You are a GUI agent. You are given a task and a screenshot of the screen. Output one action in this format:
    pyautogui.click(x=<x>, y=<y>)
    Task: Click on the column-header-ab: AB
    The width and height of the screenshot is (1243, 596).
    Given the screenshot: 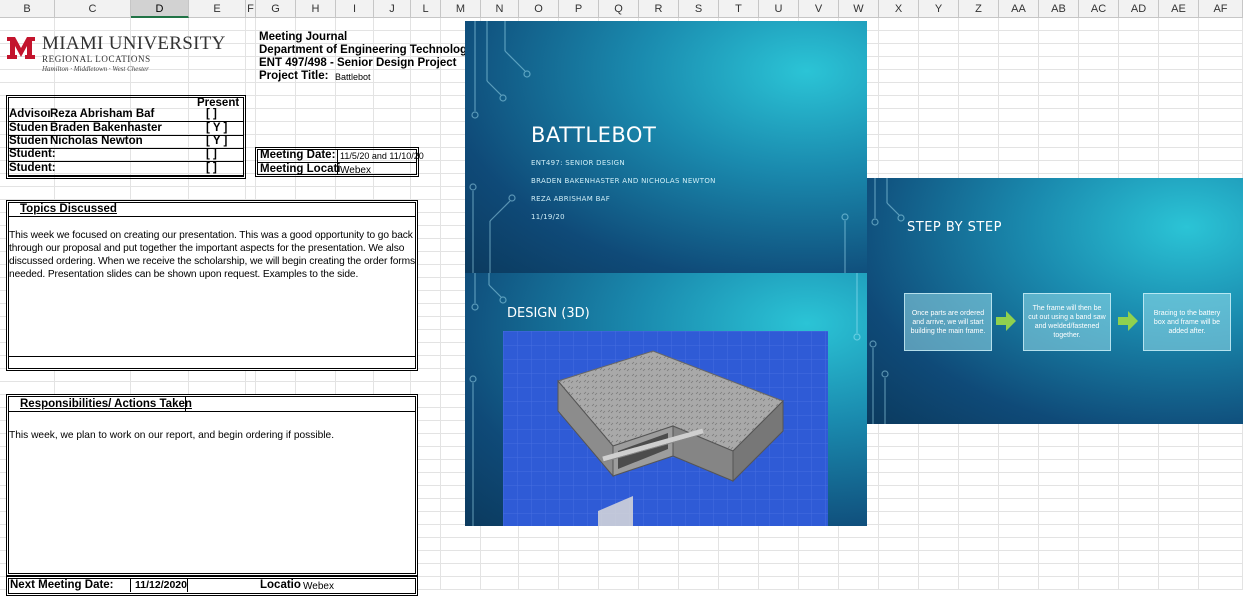 What is the action you would take?
    pyautogui.click(x=1059, y=9)
    